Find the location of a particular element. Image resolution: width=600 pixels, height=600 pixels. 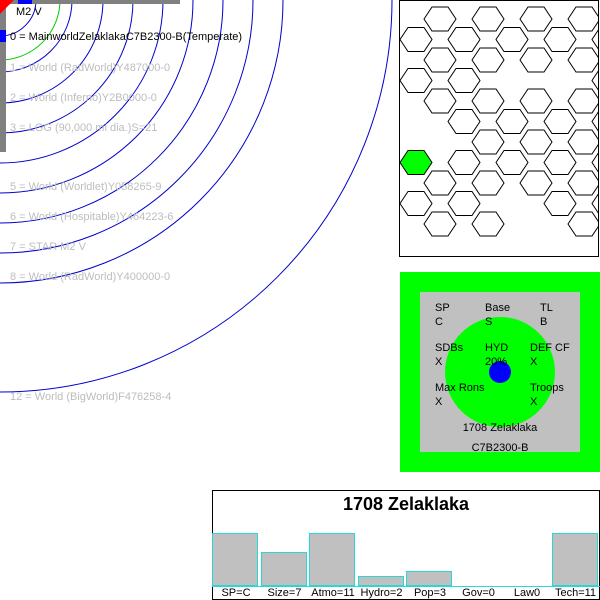

hyd-label: HYD is located at coordinates (497, 348).